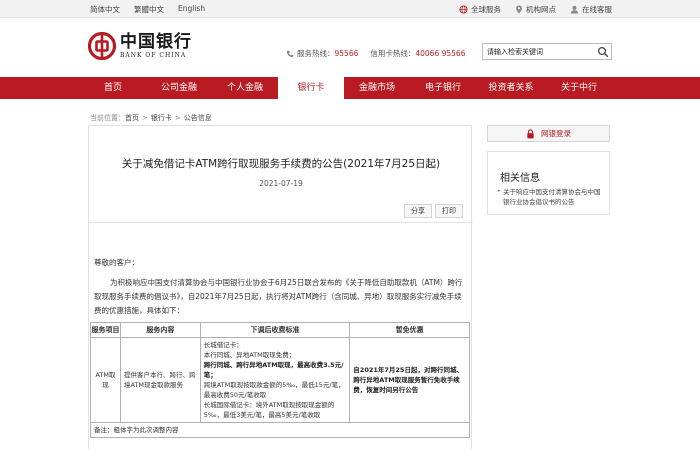  Describe the element at coordinates (579, 88) in the screenshot. I see `nav-item-about: 关于中行` at that location.